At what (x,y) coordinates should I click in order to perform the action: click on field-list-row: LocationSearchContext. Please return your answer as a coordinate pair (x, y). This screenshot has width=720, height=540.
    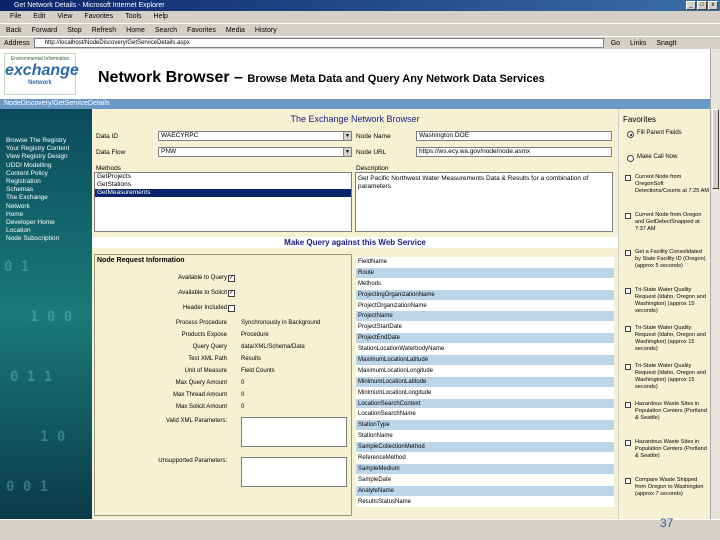
    Looking at the image, I should click on (485, 404).